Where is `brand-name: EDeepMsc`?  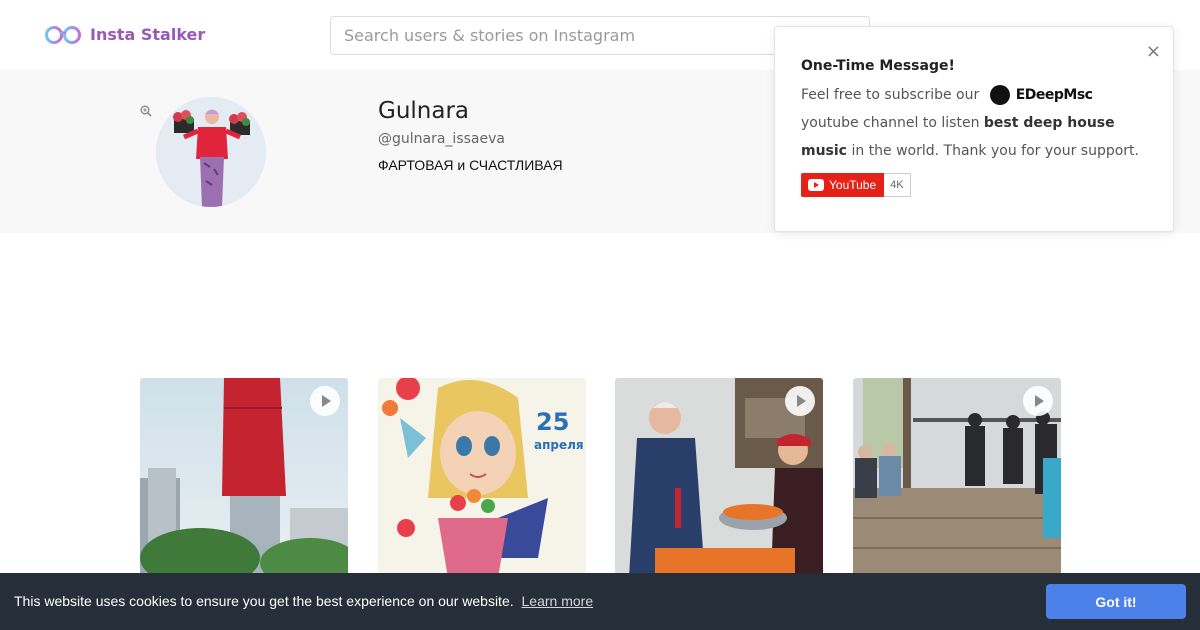
brand-name: EDeepMsc is located at coordinates (1054, 95).